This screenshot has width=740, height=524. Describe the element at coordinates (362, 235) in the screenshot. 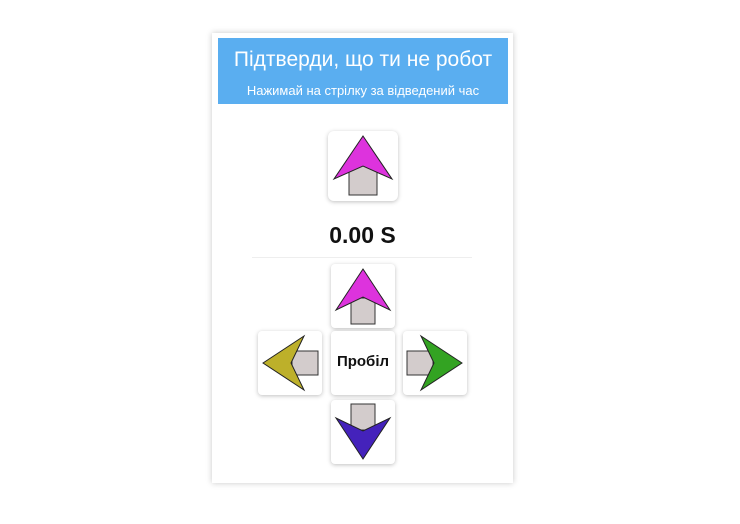

I see `timer-display: 0.00 S` at that location.